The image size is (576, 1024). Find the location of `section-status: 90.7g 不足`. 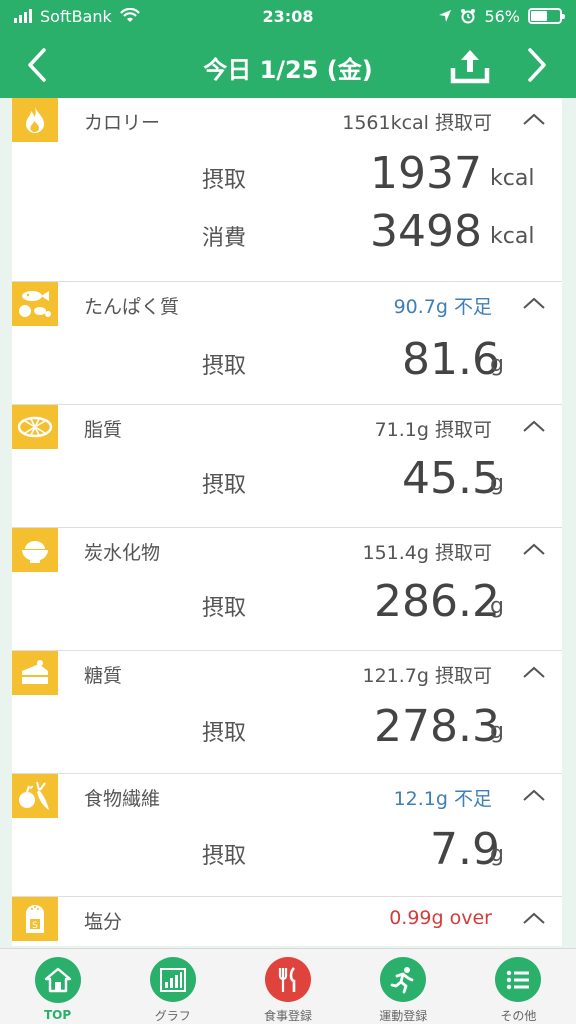

section-status: 90.7g 不足 is located at coordinates (442, 307).